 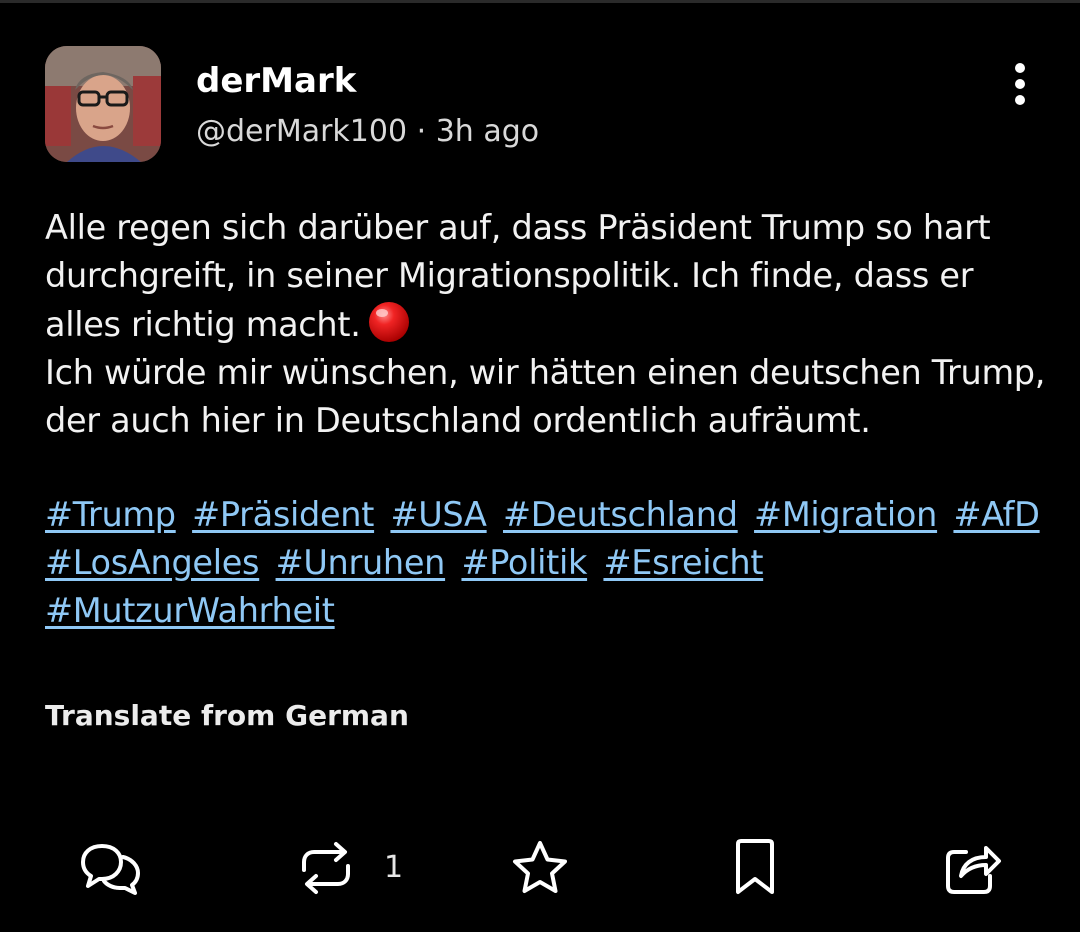 What do you see at coordinates (152, 562) in the screenshot?
I see `hashtag-link: #LosAngeles` at bounding box center [152, 562].